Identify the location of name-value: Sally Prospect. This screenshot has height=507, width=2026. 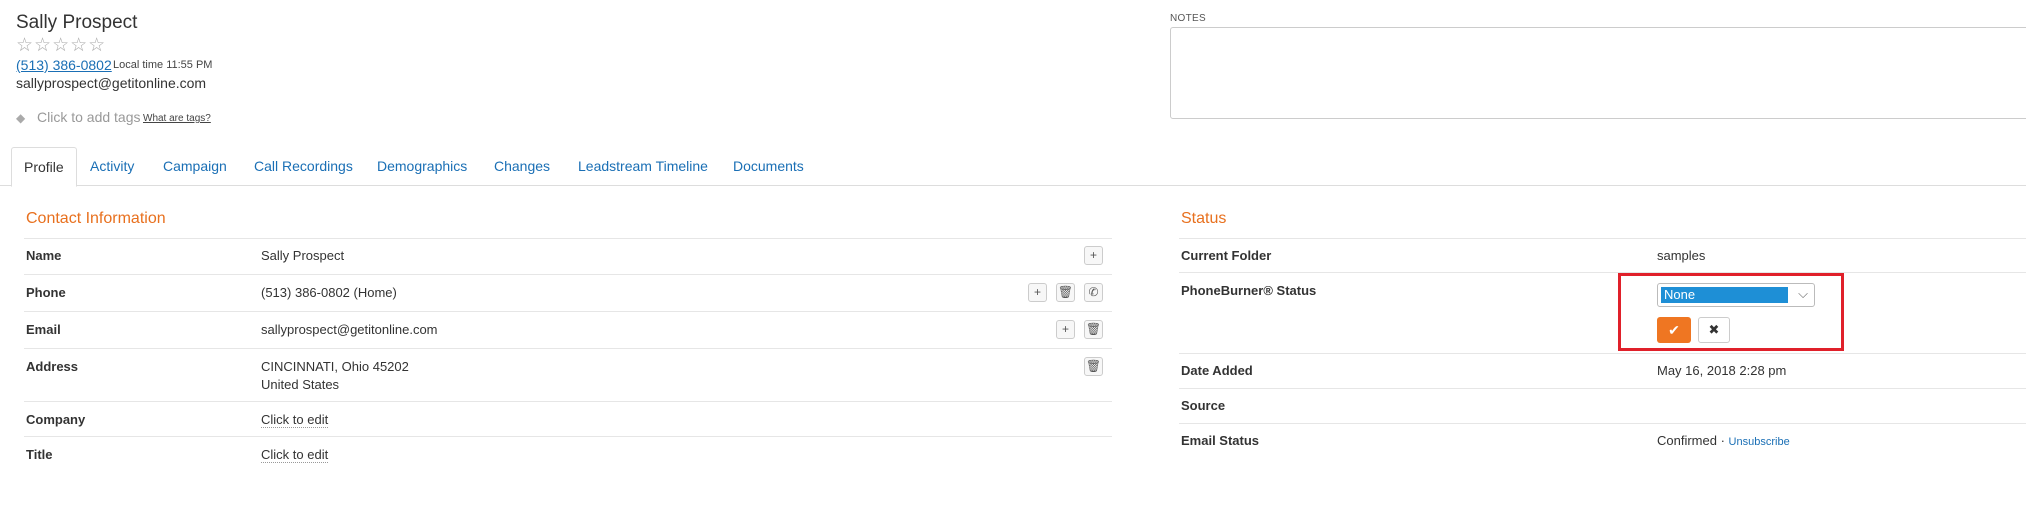
(302, 255).